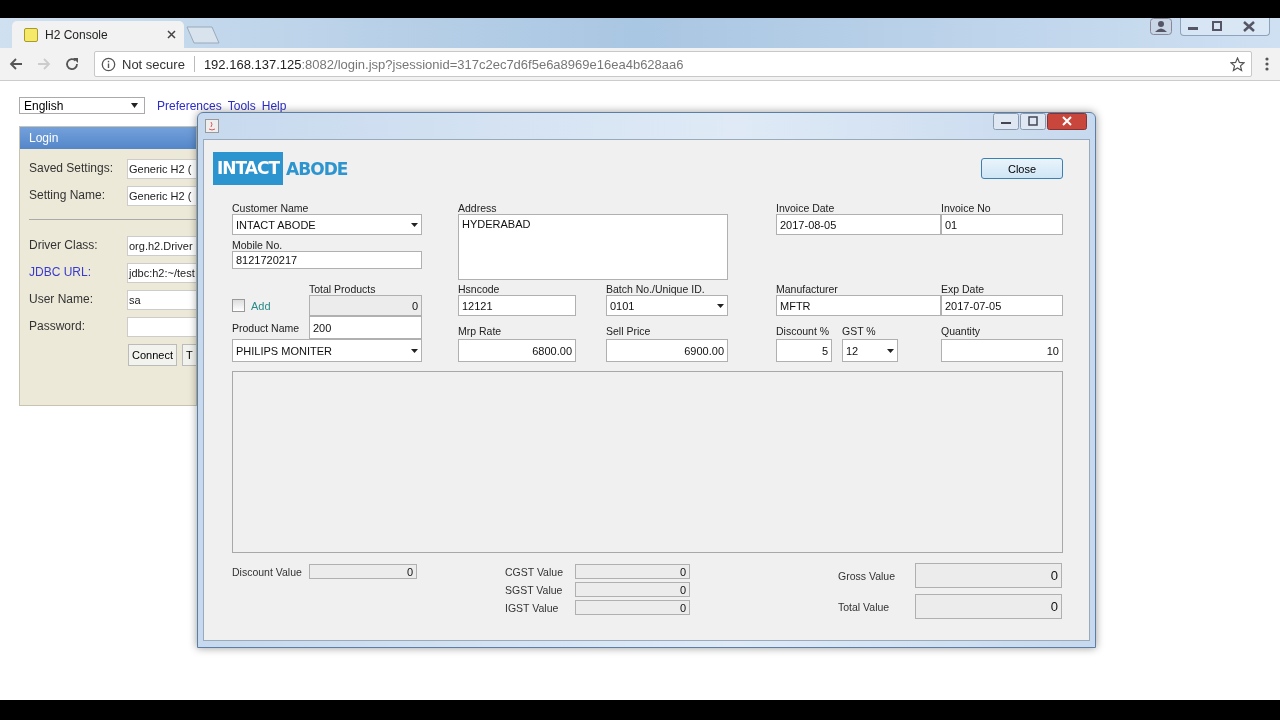 The image size is (1280, 720). What do you see at coordinates (517, 350) in the screenshot?
I see `input-field: 6800.00` at bounding box center [517, 350].